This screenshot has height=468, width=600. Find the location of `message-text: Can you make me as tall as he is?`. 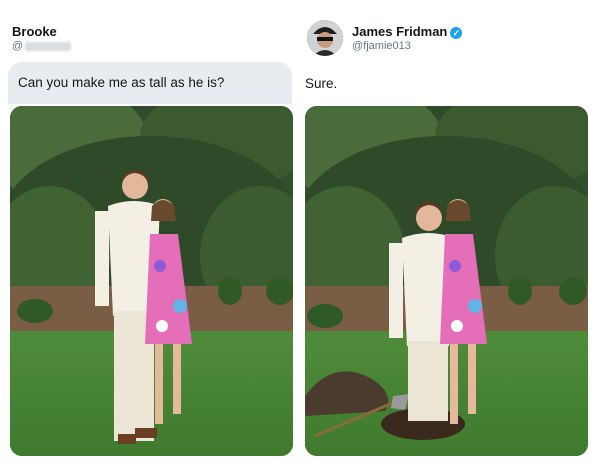

message-text: Can you make me as tall as he is? is located at coordinates (121, 82).